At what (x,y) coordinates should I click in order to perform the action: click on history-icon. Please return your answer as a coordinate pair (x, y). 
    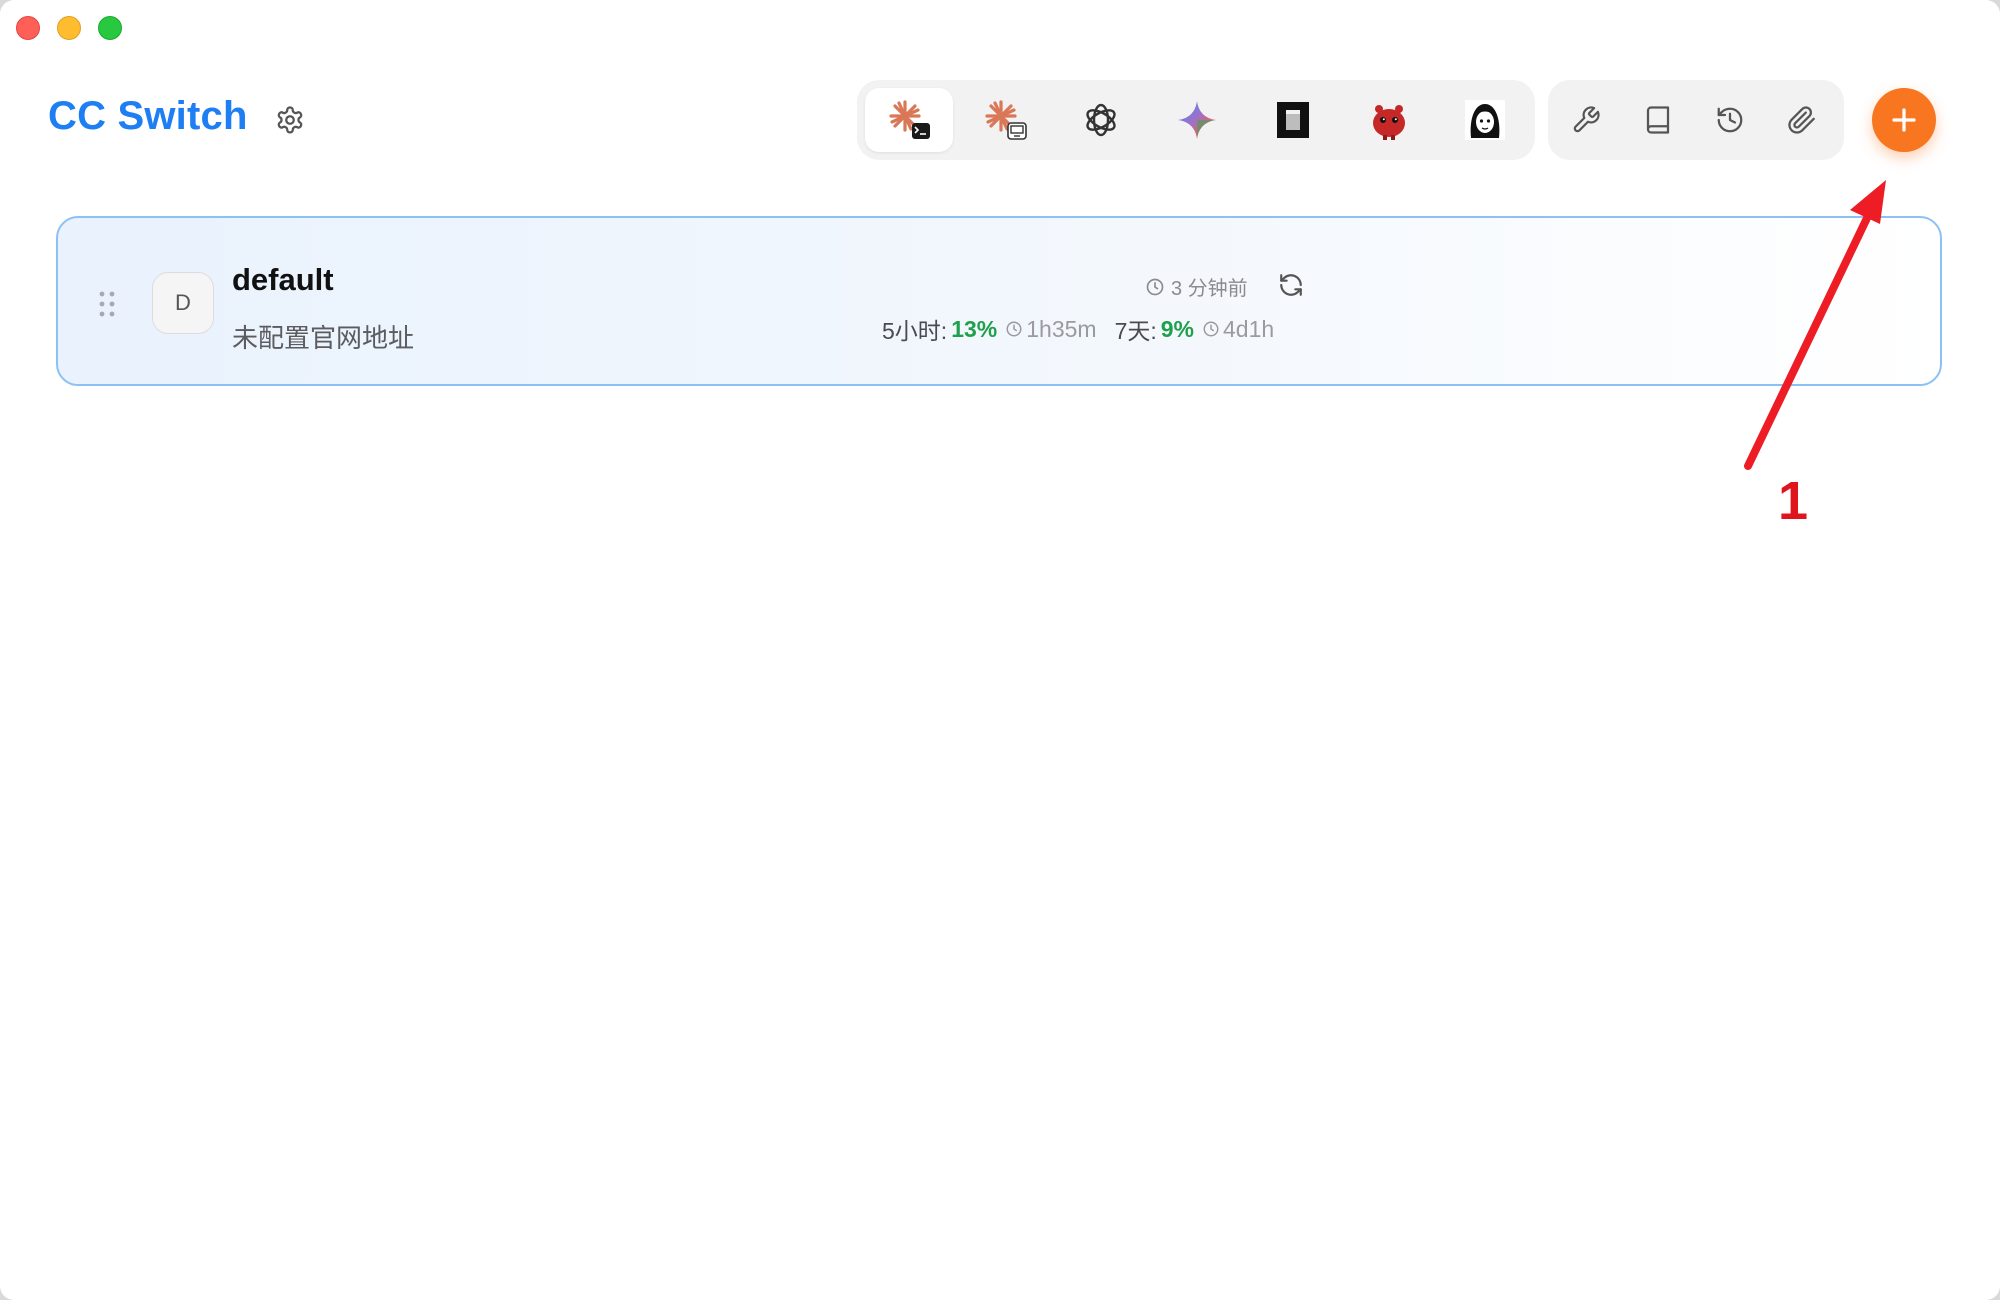
    Looking at the image, I should click on (1730, 120).